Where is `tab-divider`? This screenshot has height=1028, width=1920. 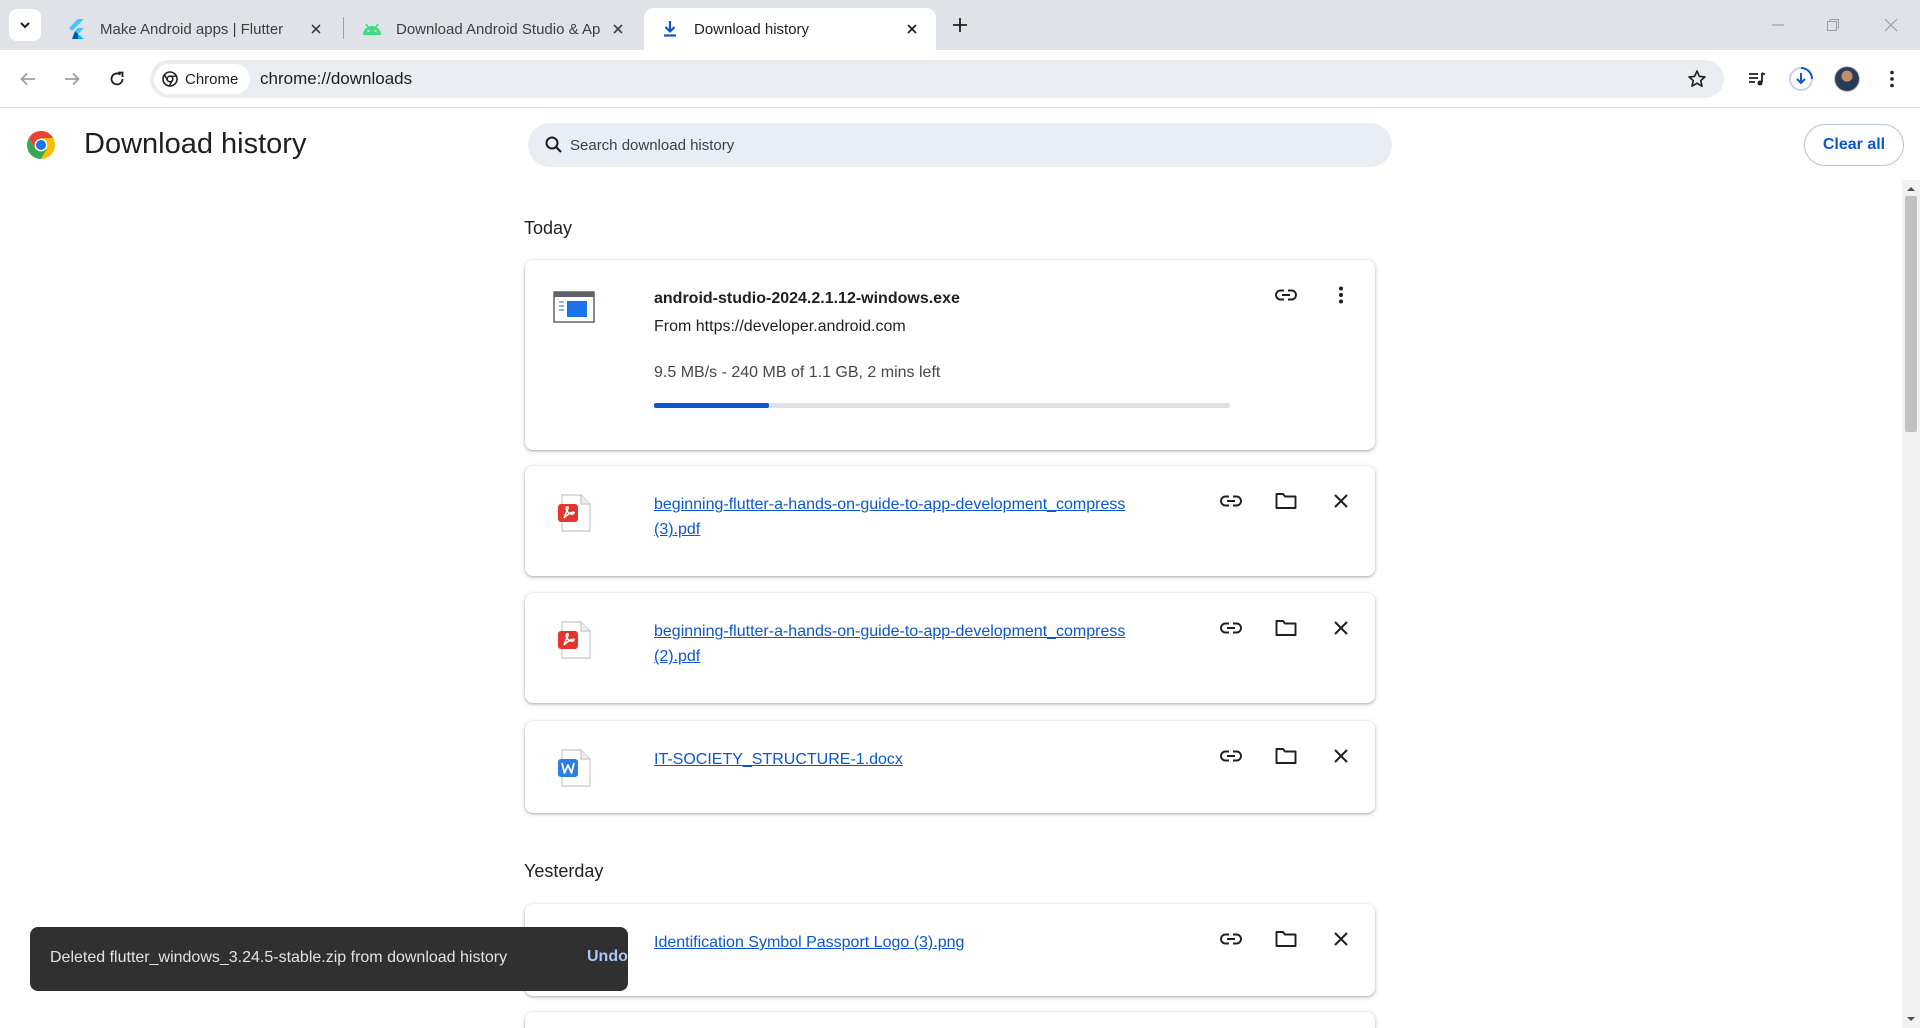
tab-divider is located at coordinates (343, 28).